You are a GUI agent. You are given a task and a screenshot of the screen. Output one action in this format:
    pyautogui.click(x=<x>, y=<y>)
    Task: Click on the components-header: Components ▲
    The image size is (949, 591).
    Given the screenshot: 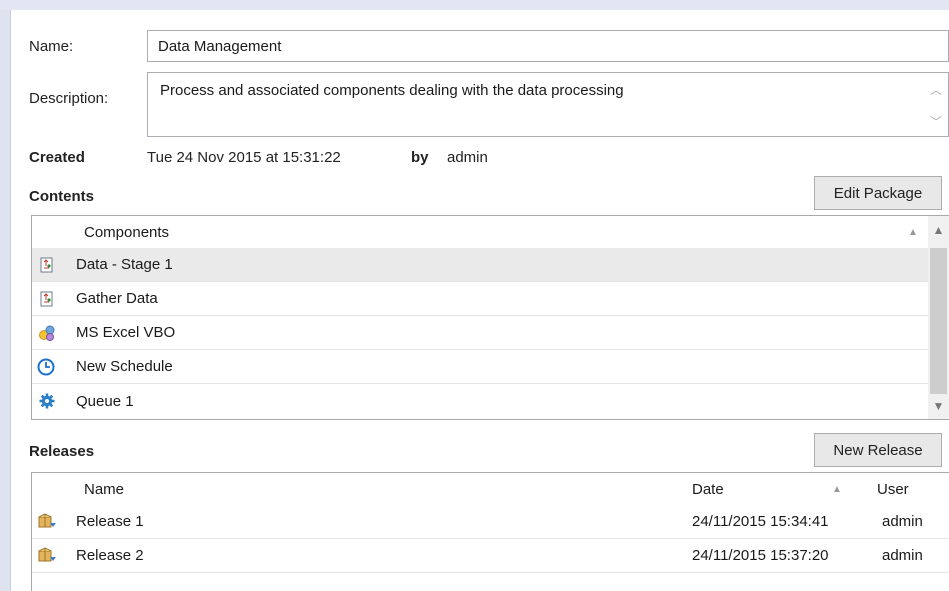 What is the action you would take?
    pyautogui.click(x=480, y=232)
    